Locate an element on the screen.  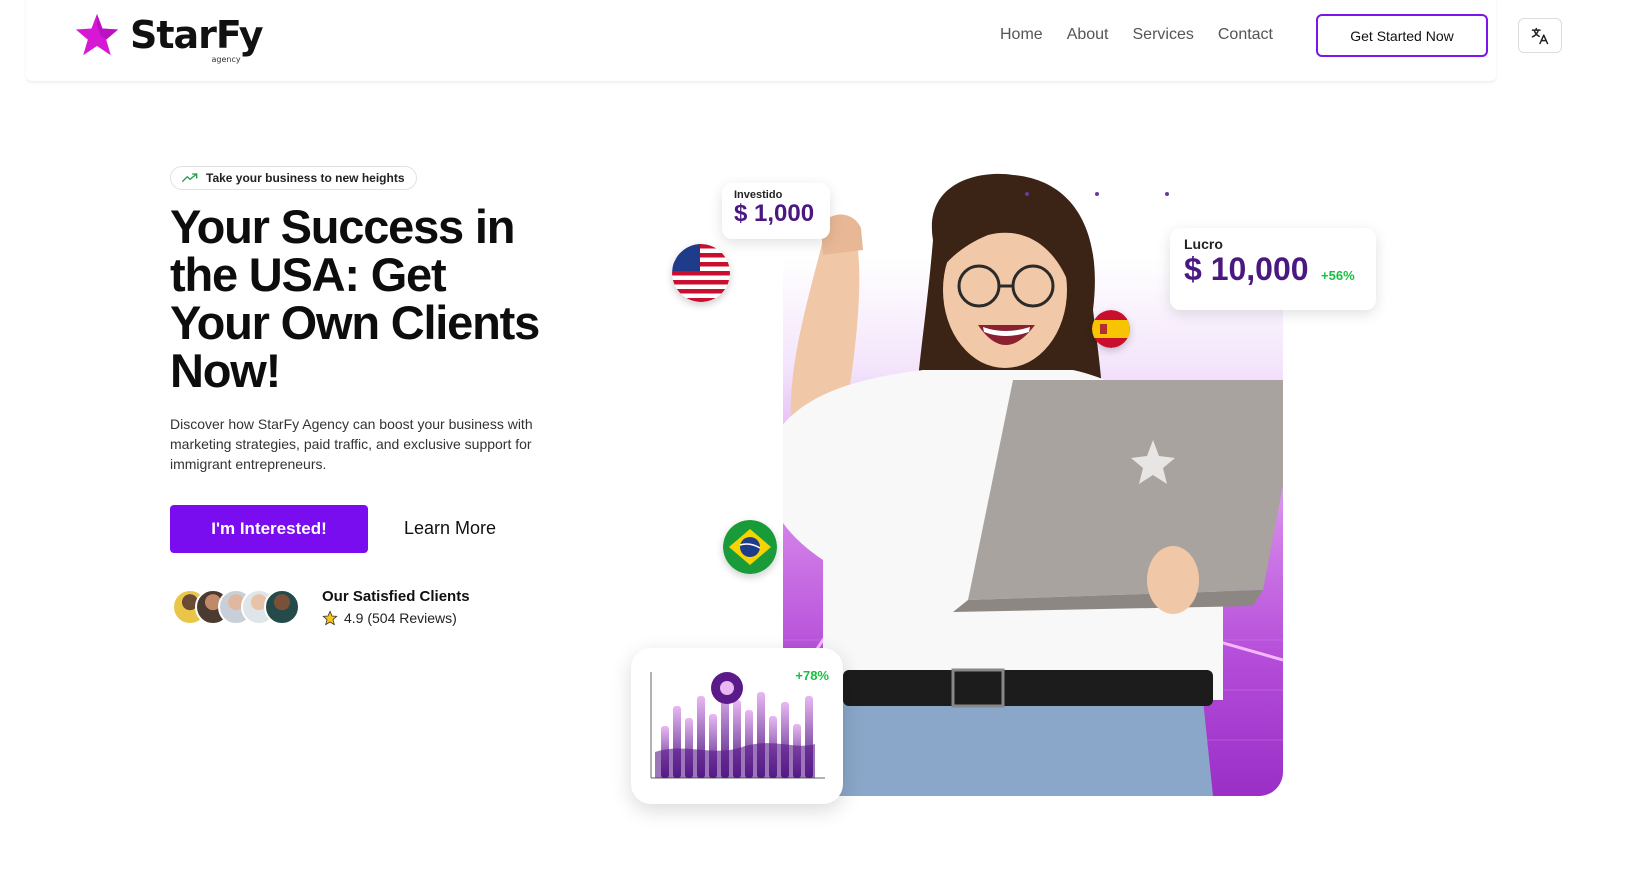
profit-change: +56% is located at coordinates (1338, 275).